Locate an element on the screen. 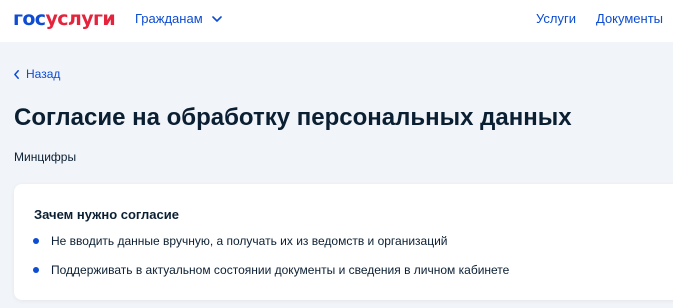  citizens-dropdown-label: Гражданам is located at coordinates (169, 18).